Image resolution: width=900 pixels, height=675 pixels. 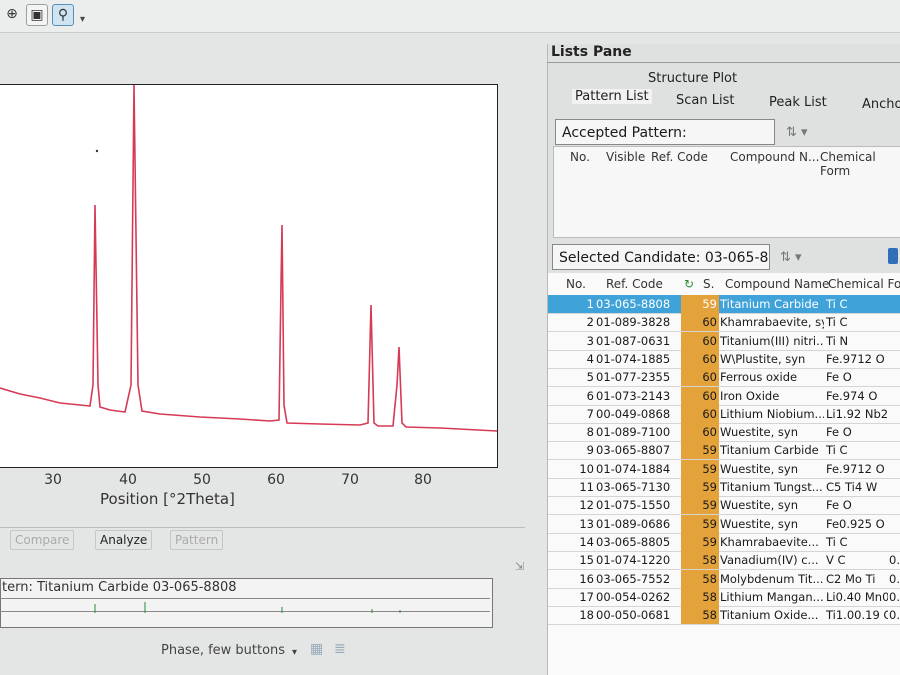 What do you see at coordinates (612, 96) in the screenshot?
I see `tab-pattern-list: Pattern List` at bounding box center [612, 96].